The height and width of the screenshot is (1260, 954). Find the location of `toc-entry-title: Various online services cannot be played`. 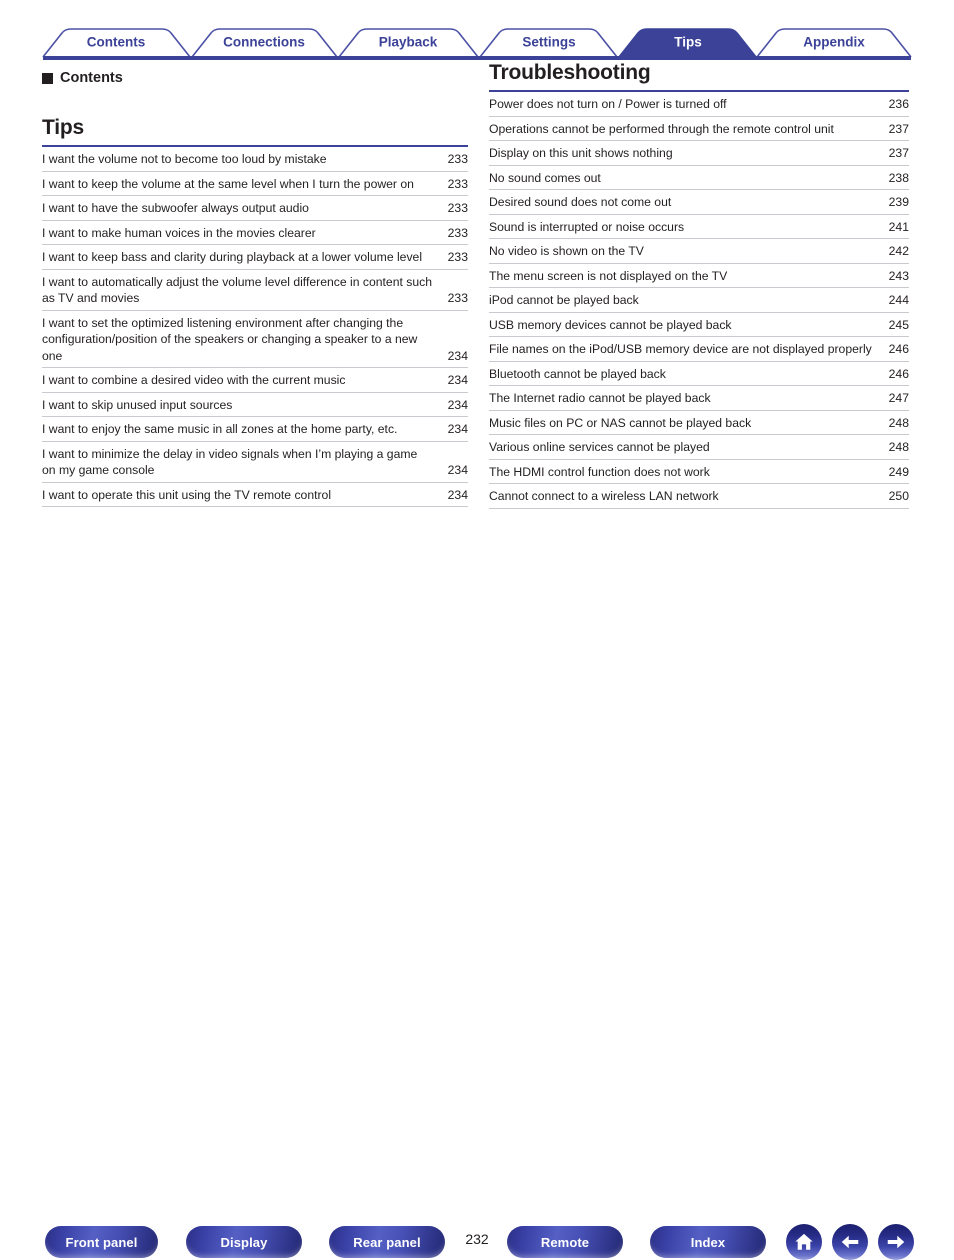

toc-entry-title: Various online services cannot be played is located at coordinates (599, 447).